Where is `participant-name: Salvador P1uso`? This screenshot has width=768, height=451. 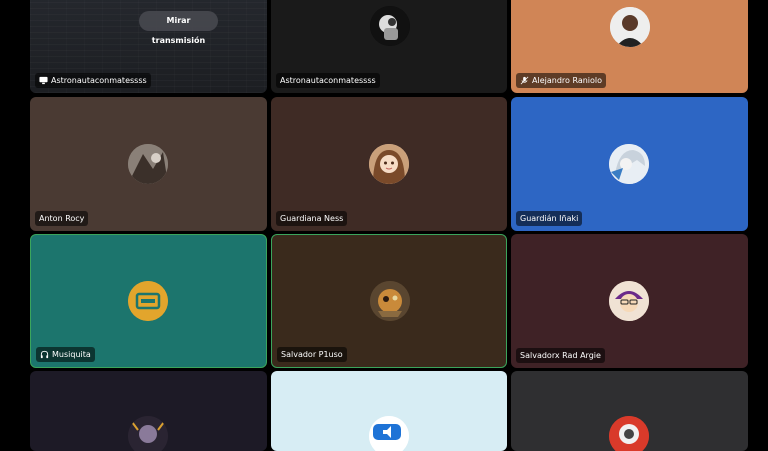
participant-name: Salvador P1uso is located at coordinates (312, 354).